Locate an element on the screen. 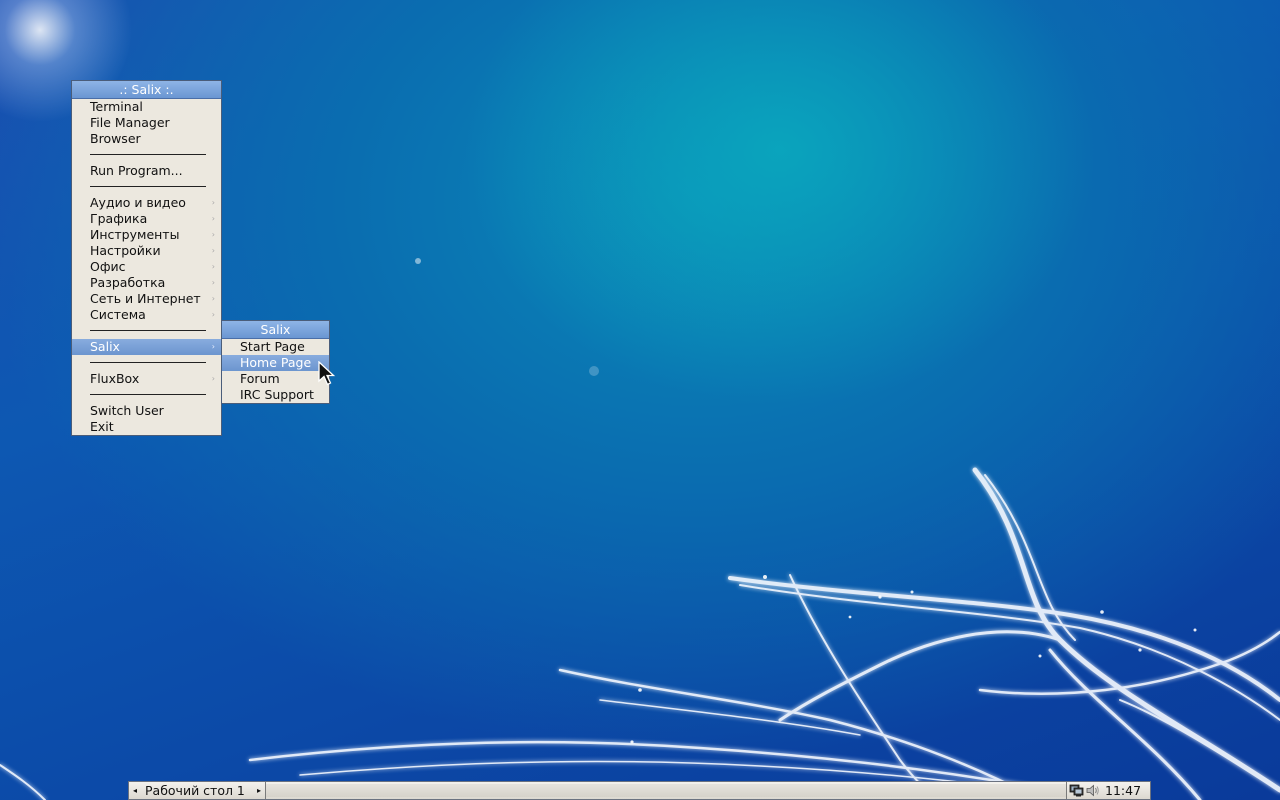 This screenshot has height=800, width=1280. menu-item-terminal: Terminal is located at coordinates (146, 107).